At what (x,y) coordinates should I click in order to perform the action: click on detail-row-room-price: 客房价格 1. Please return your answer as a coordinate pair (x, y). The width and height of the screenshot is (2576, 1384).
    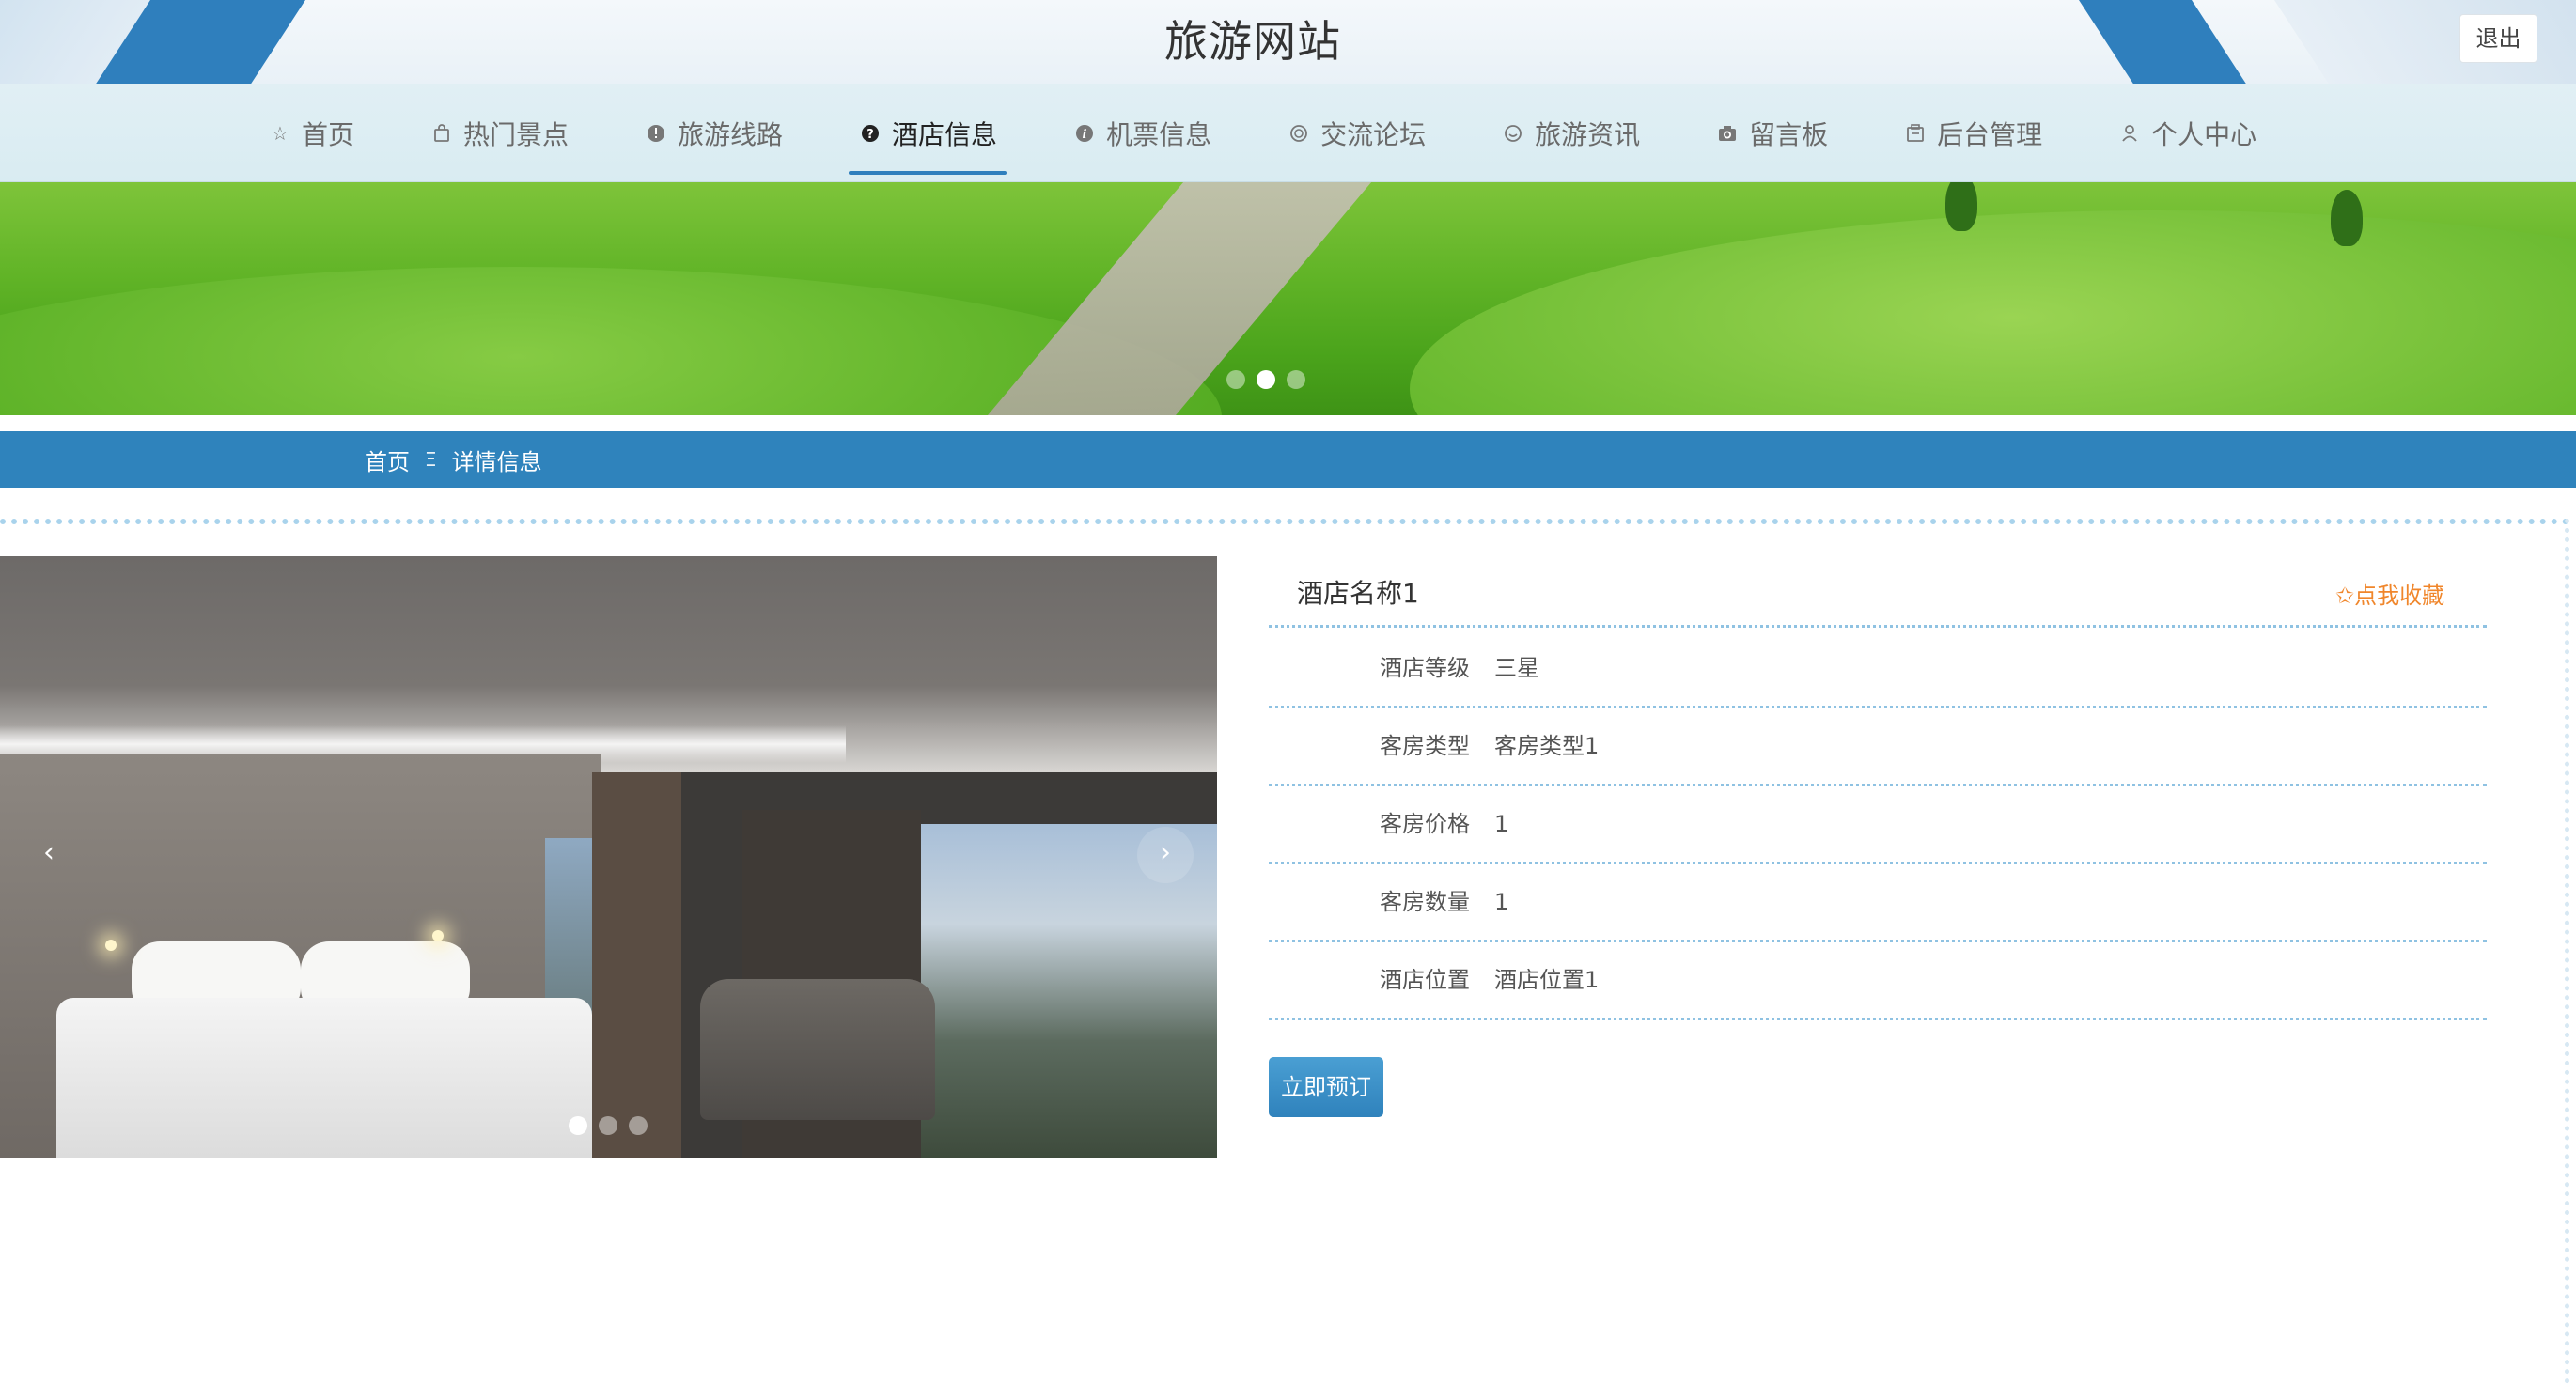
    Looking at the image, I should click on (1878, 825).